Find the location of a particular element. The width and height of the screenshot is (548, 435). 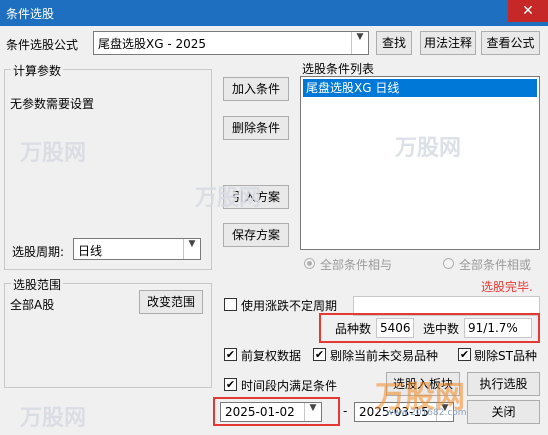

formula-combo: 尾盘选股XG - 2025 ▼ is located at coordinates (231, 43).